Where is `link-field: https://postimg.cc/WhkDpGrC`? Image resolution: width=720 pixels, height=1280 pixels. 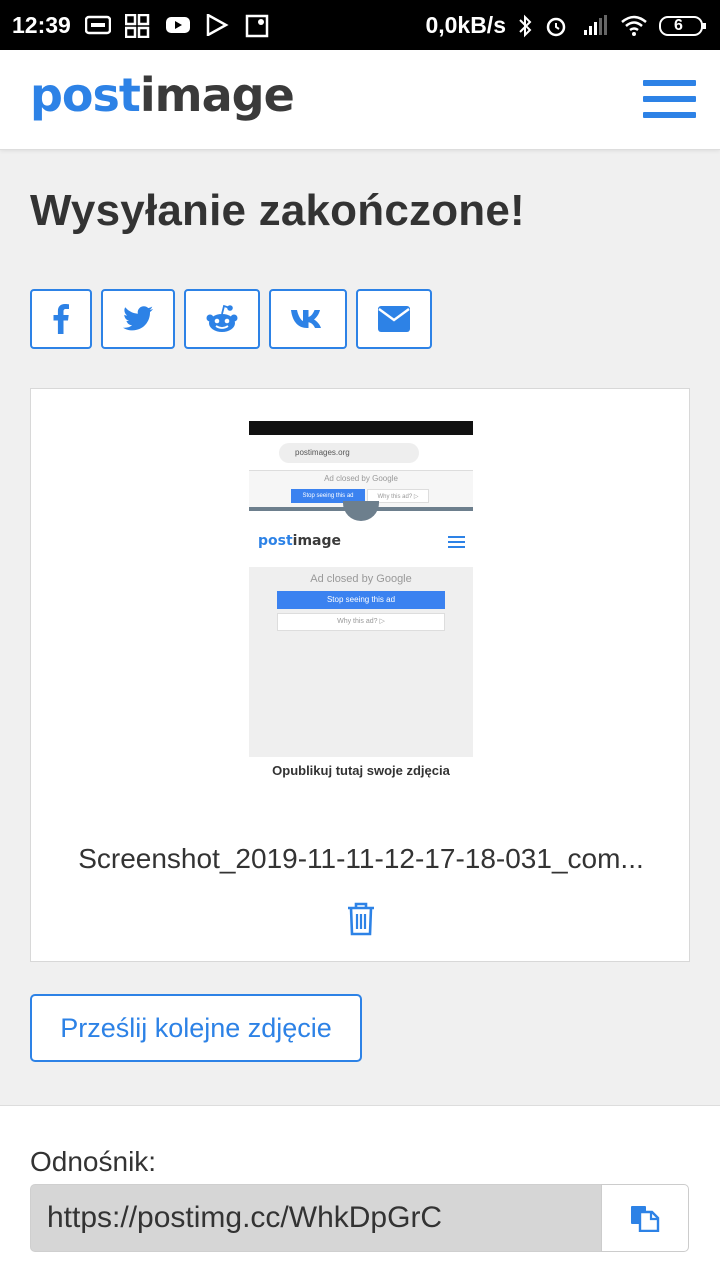 link-field: https://postimg.cc/WhkDpGrC is located at coordinates (316, 1218).